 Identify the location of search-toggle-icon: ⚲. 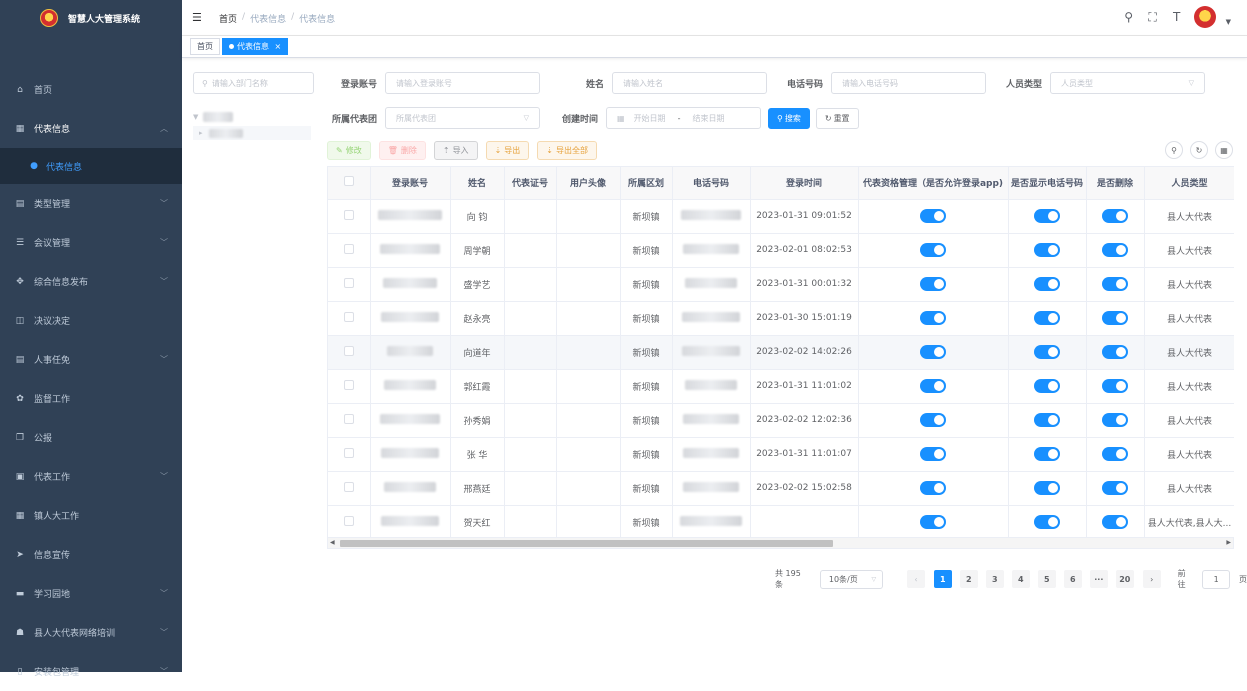
(1174, 150).